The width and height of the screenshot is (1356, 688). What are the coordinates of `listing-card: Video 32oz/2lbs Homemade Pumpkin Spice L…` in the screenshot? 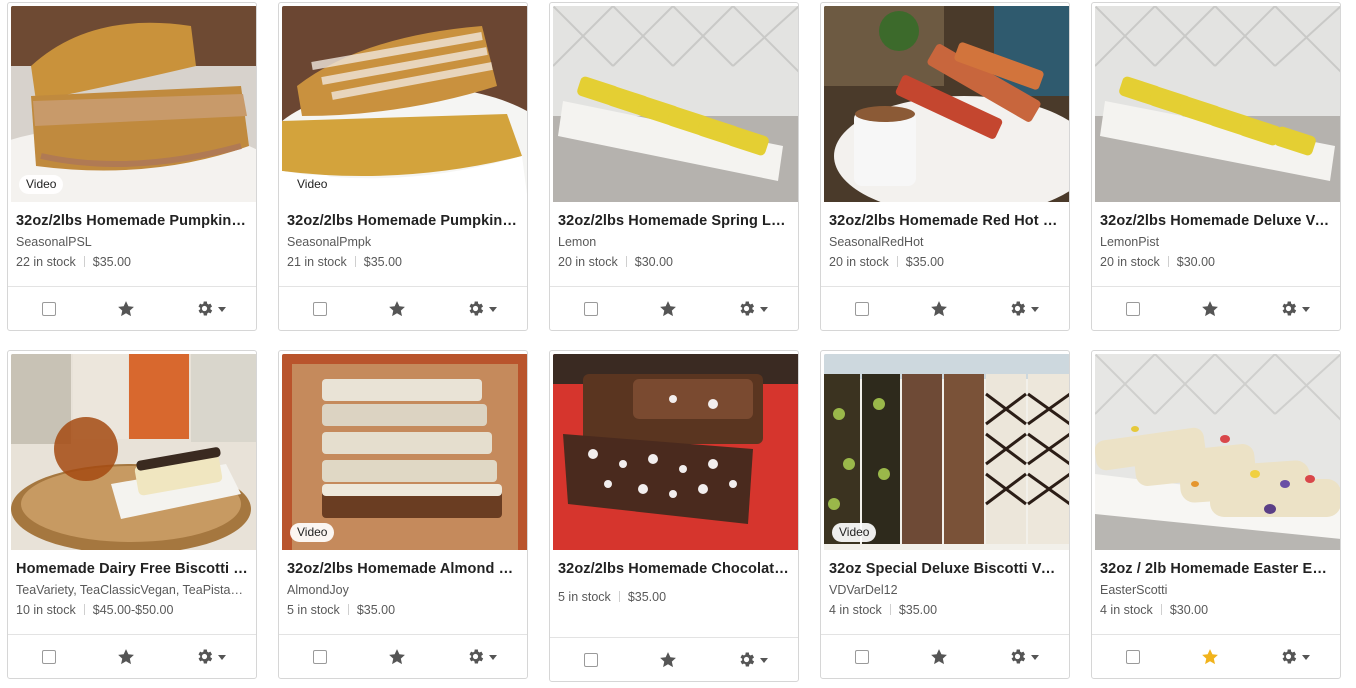 It's located at (132, 166).